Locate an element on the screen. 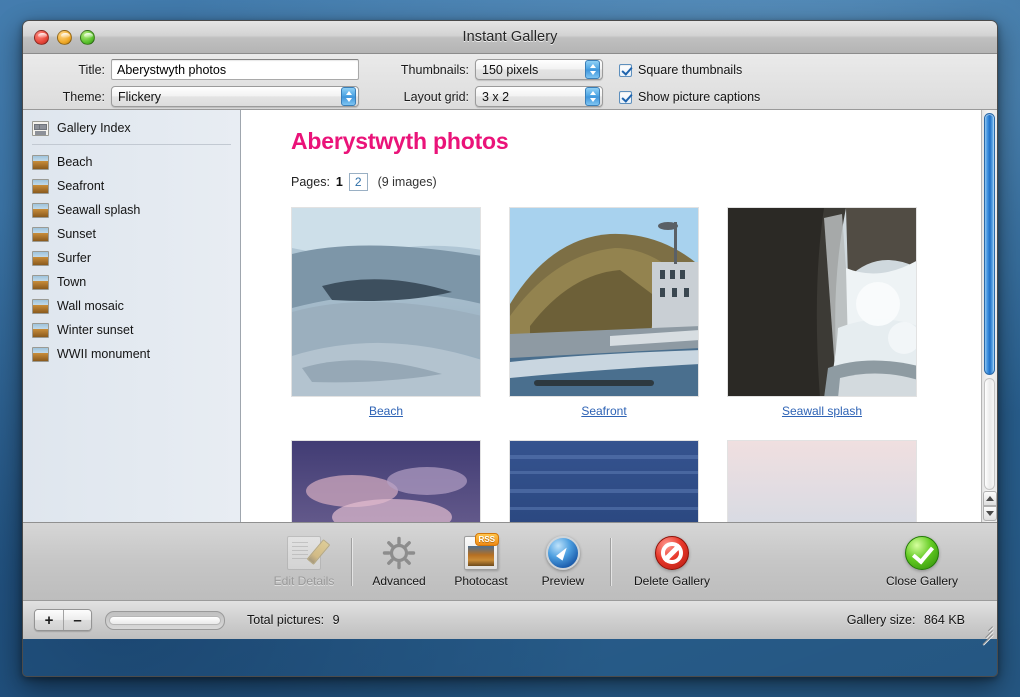  scrollbar-thumb is located at coordinates (989, 244).